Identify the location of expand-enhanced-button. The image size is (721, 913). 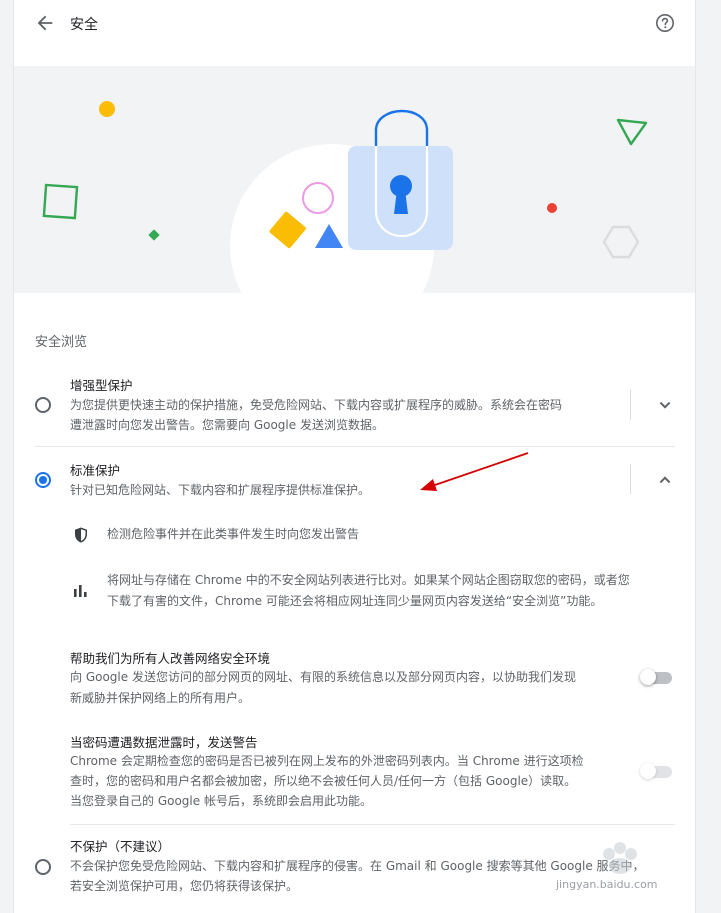
(665, 405).